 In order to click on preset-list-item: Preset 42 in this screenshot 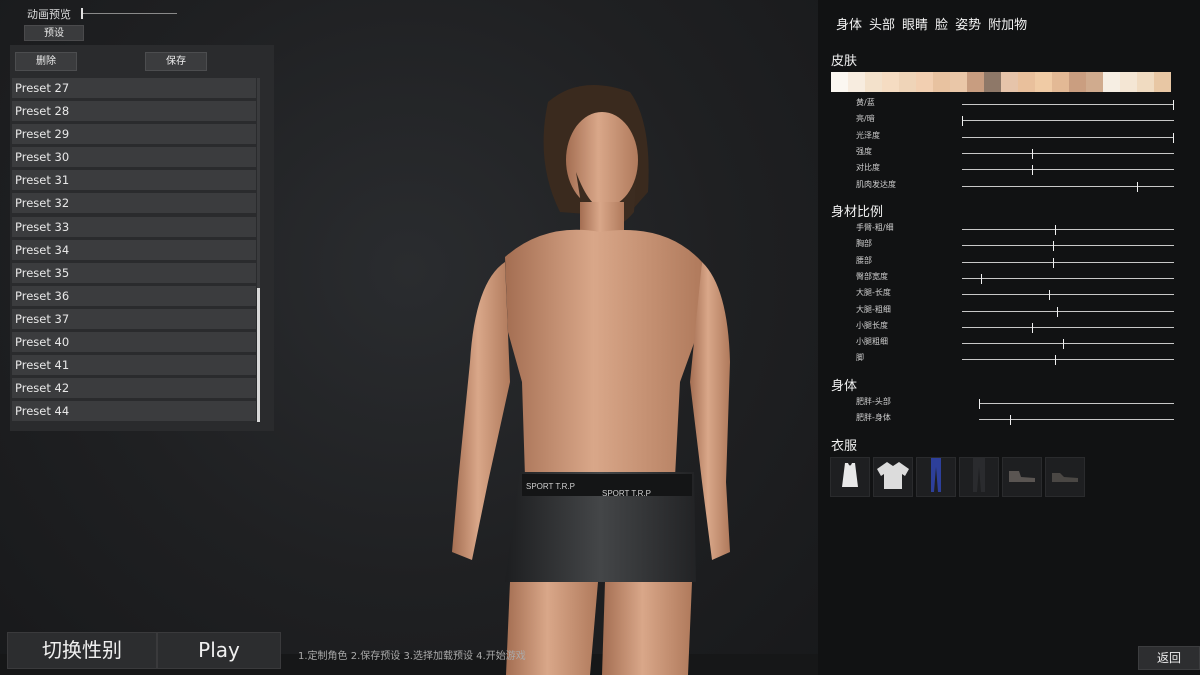, I will do `click(134, 388)`.